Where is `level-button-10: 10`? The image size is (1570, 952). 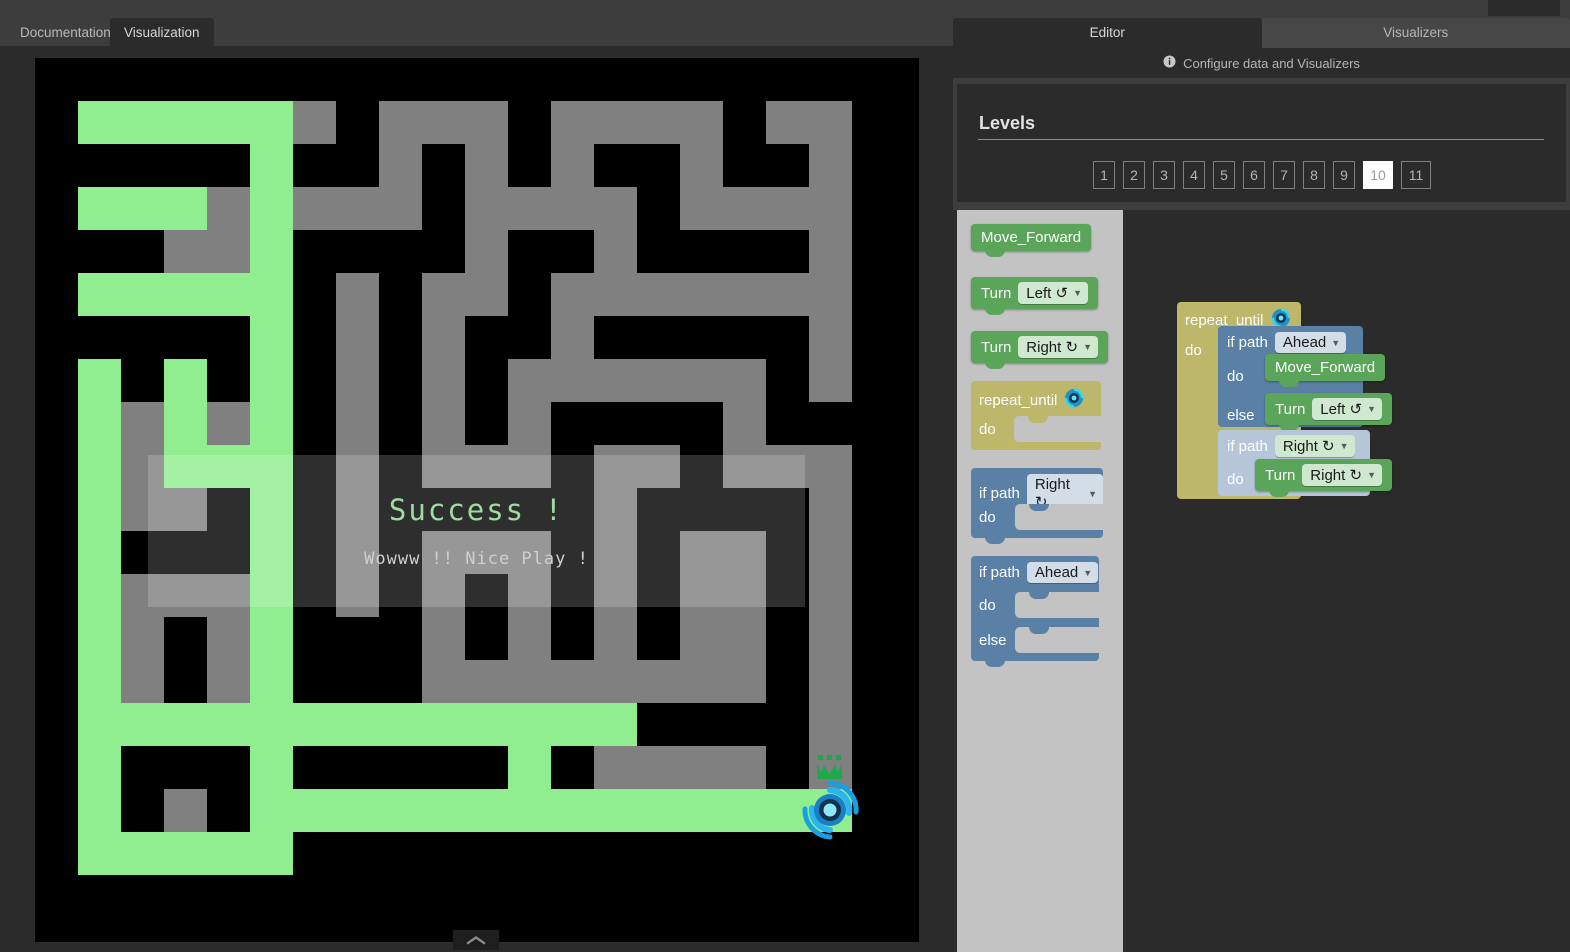
level-button-10: 10 is located at coordinates (1378, 175).